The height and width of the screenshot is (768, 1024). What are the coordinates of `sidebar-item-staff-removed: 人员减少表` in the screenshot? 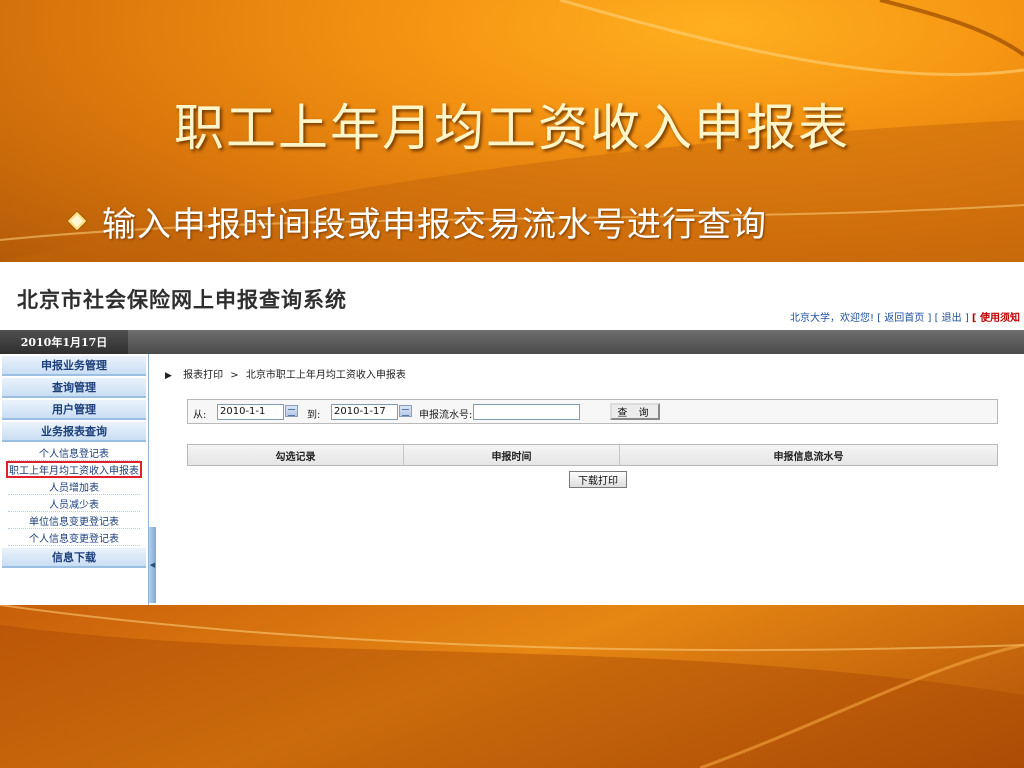 It's located at (74, 503).